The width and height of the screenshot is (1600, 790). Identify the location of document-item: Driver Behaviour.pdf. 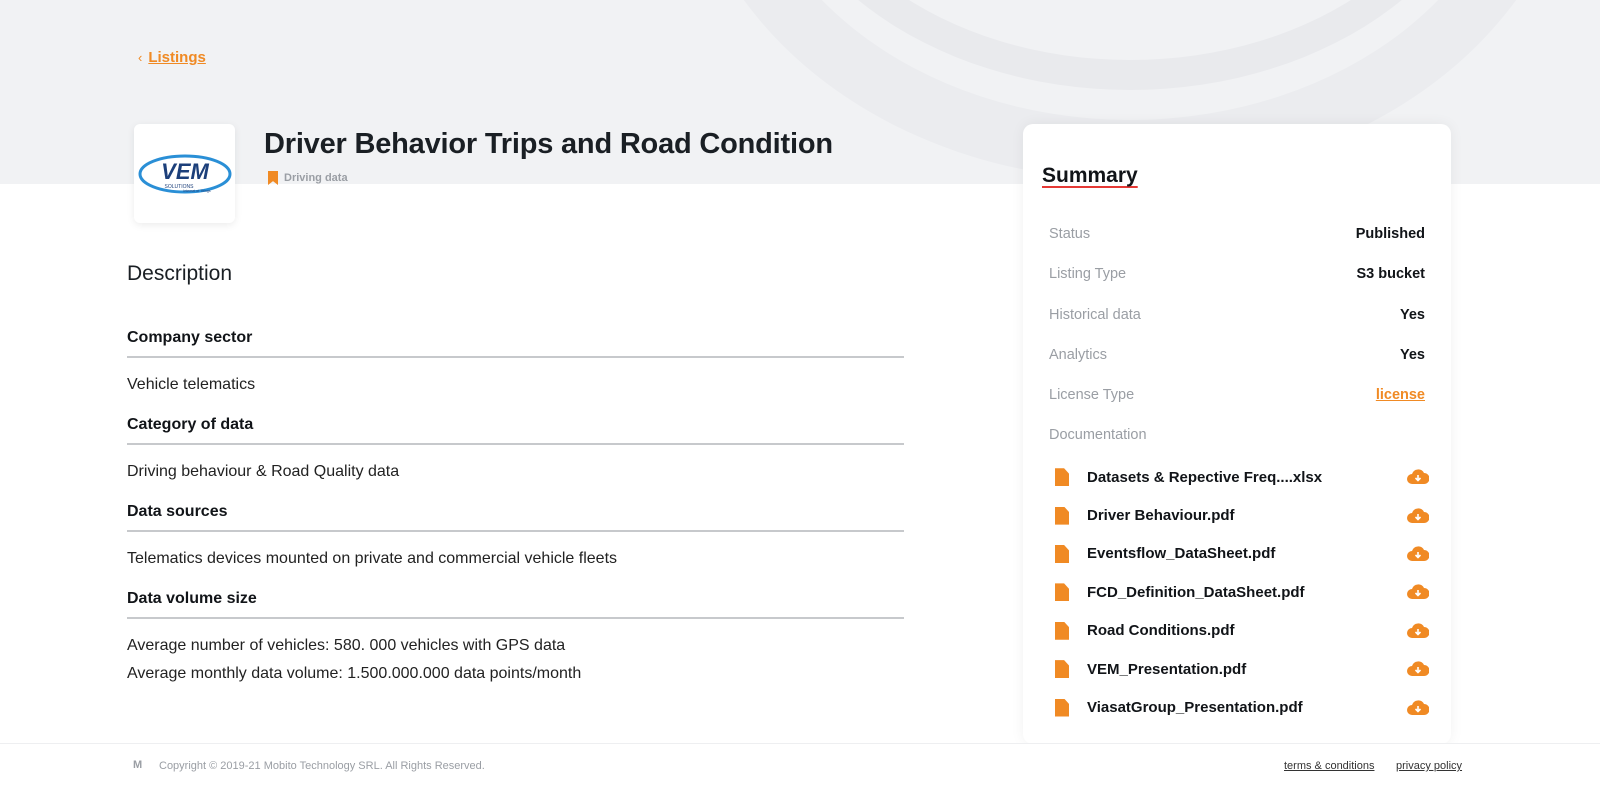
(1239, 515).